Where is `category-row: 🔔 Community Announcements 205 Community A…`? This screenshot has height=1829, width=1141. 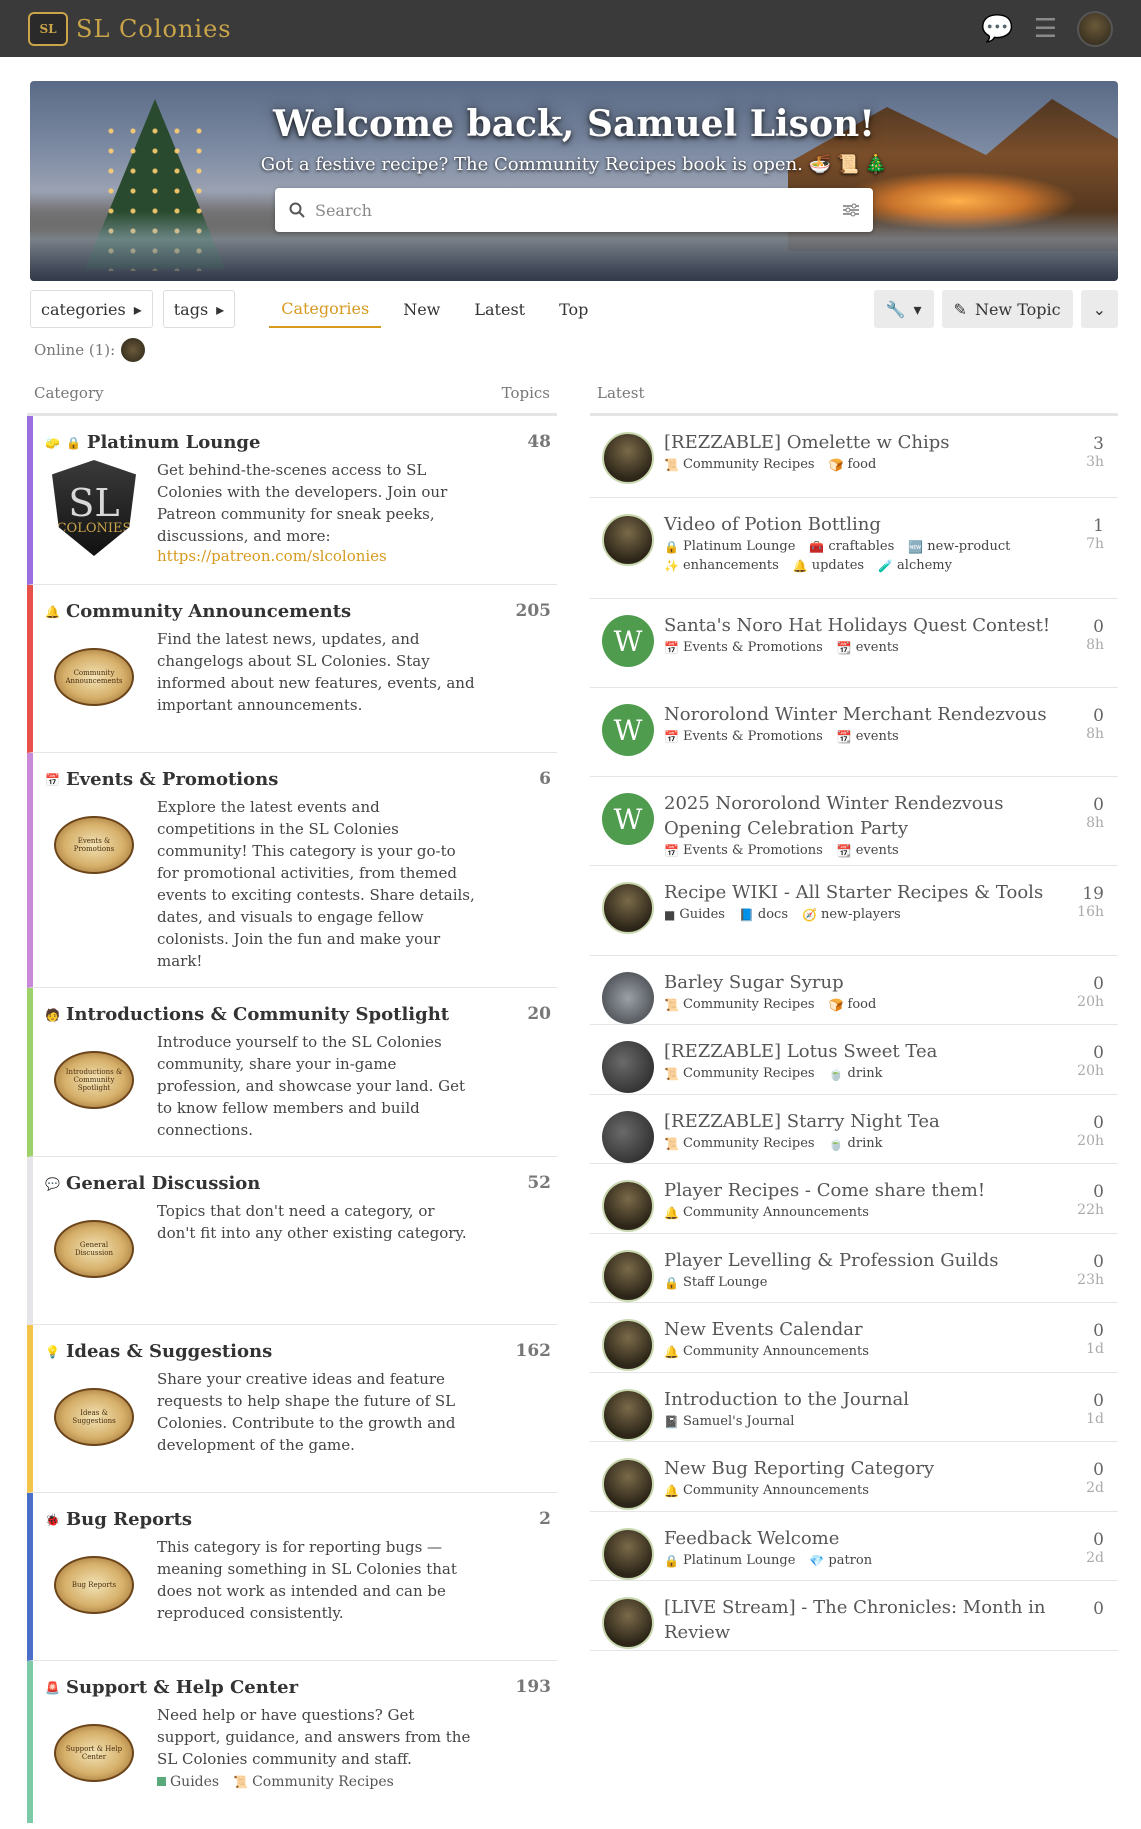
category-row: 🔔 Community Announcements 205 Community A… is located at coordinates (292, 669).